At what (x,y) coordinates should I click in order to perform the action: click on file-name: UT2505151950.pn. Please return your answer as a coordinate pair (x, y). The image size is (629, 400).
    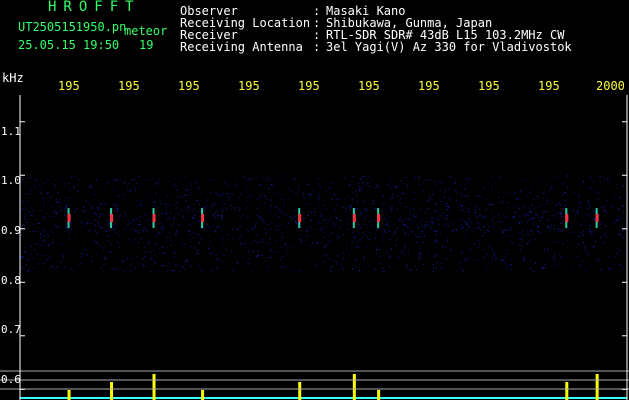
    Looking at the image, I should click on (72, 27).